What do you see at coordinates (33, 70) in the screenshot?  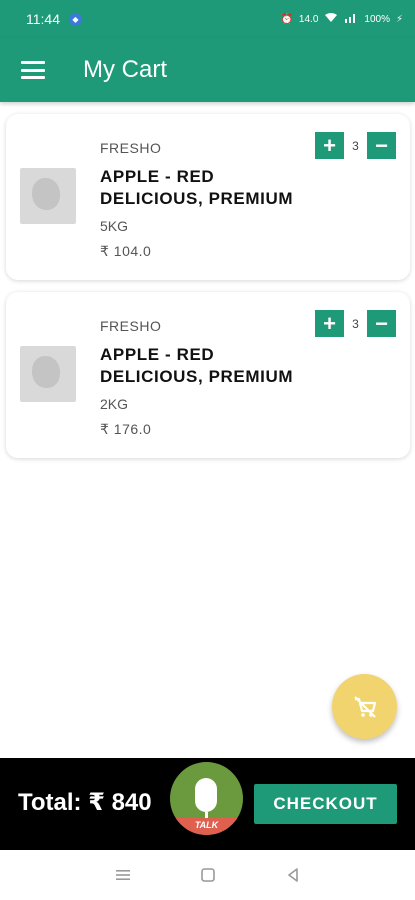 I see `hamburger-menu-icon` at bounding box center [33, 70].